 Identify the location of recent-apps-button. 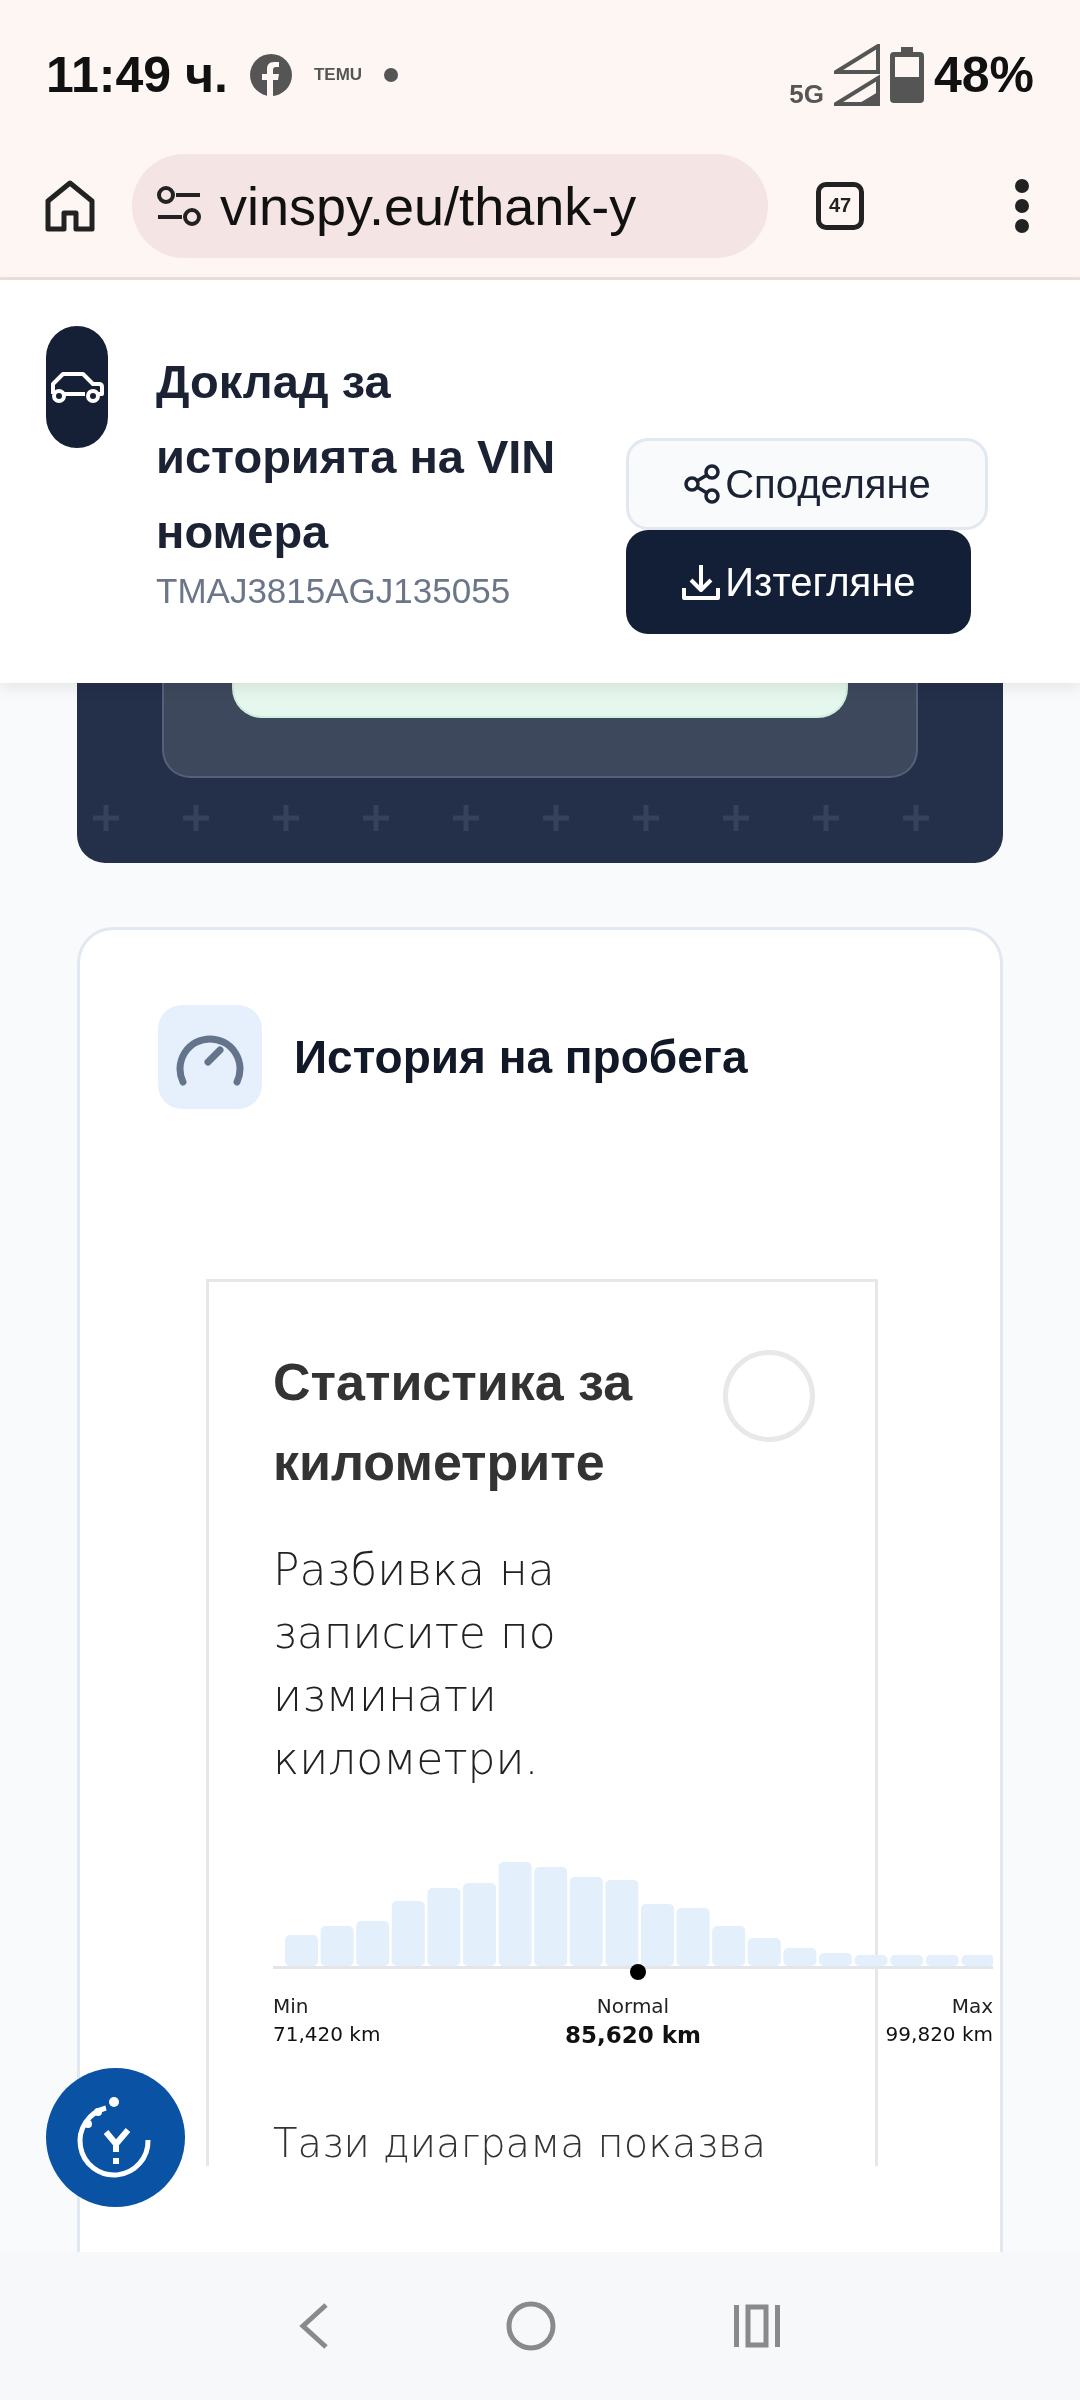
(757, 2326).